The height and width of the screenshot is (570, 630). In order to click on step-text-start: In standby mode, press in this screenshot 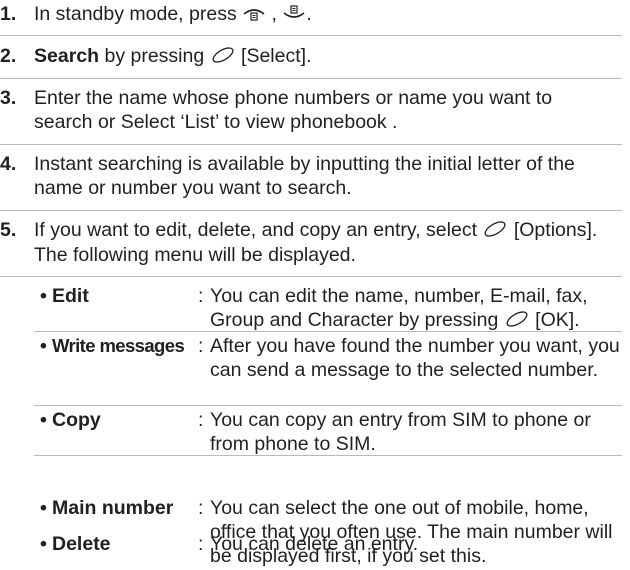, I will do `click(135, 14)`.